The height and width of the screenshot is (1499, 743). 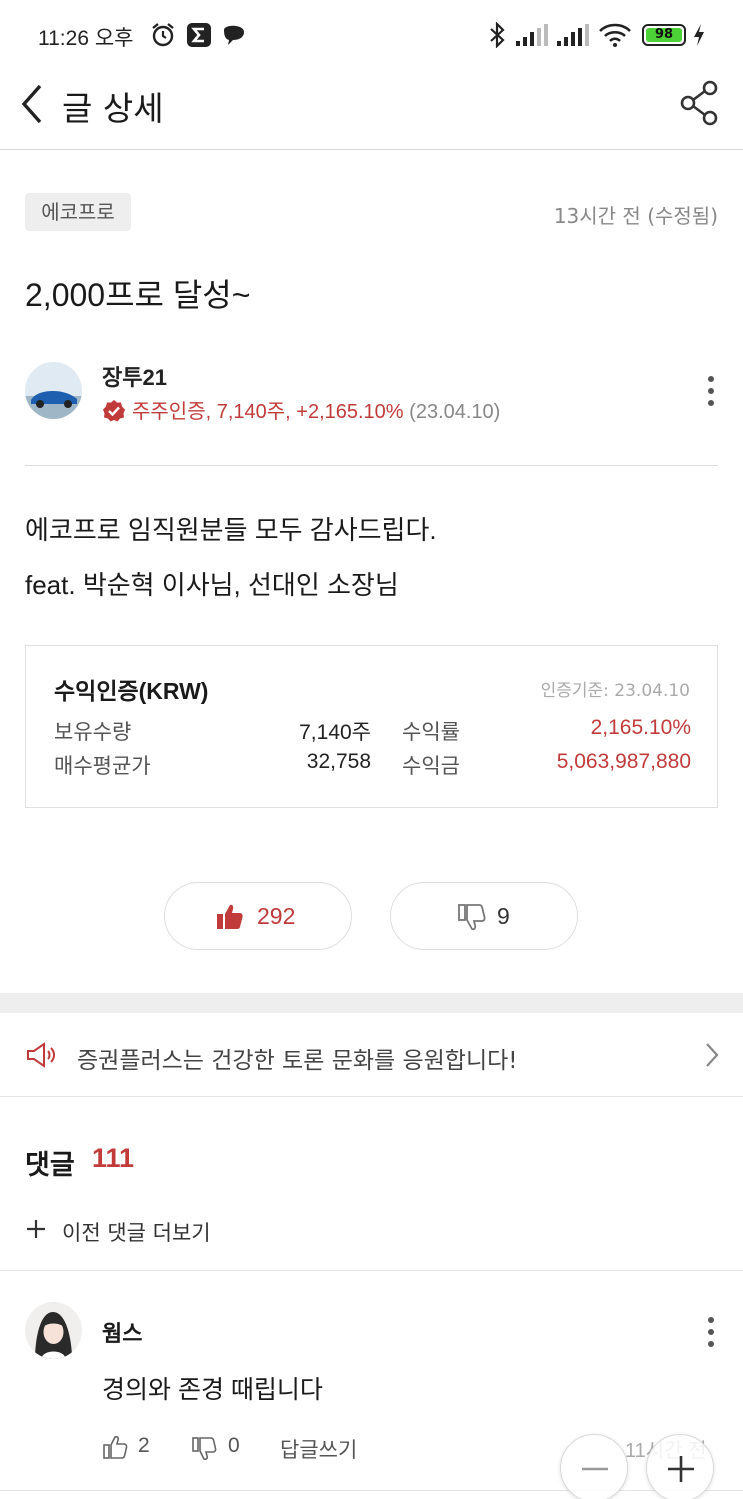 I want to click on battery-icon: 98, so click(x=664, y=35).